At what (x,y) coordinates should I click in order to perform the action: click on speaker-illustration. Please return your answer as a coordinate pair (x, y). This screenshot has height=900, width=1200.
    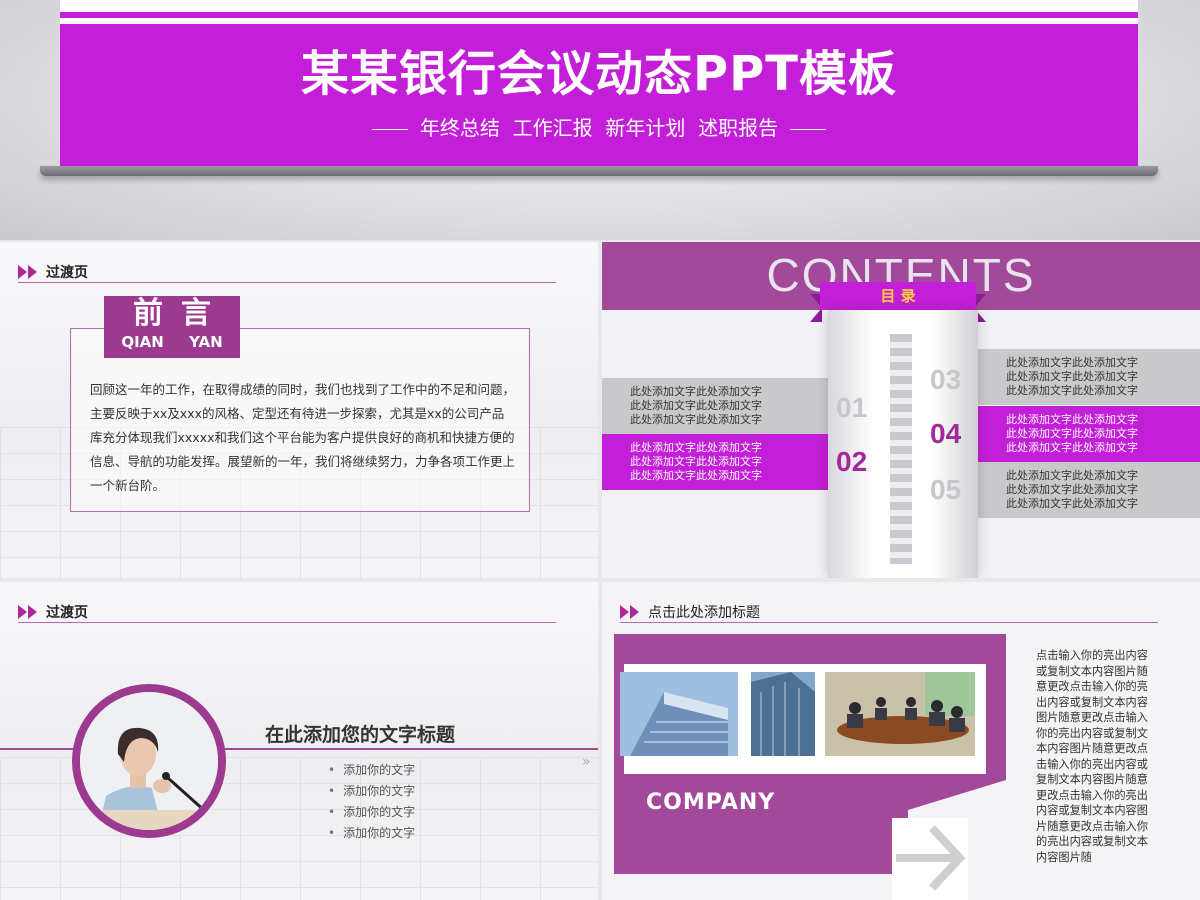
    Looking at the image, I should click on (149, 761).